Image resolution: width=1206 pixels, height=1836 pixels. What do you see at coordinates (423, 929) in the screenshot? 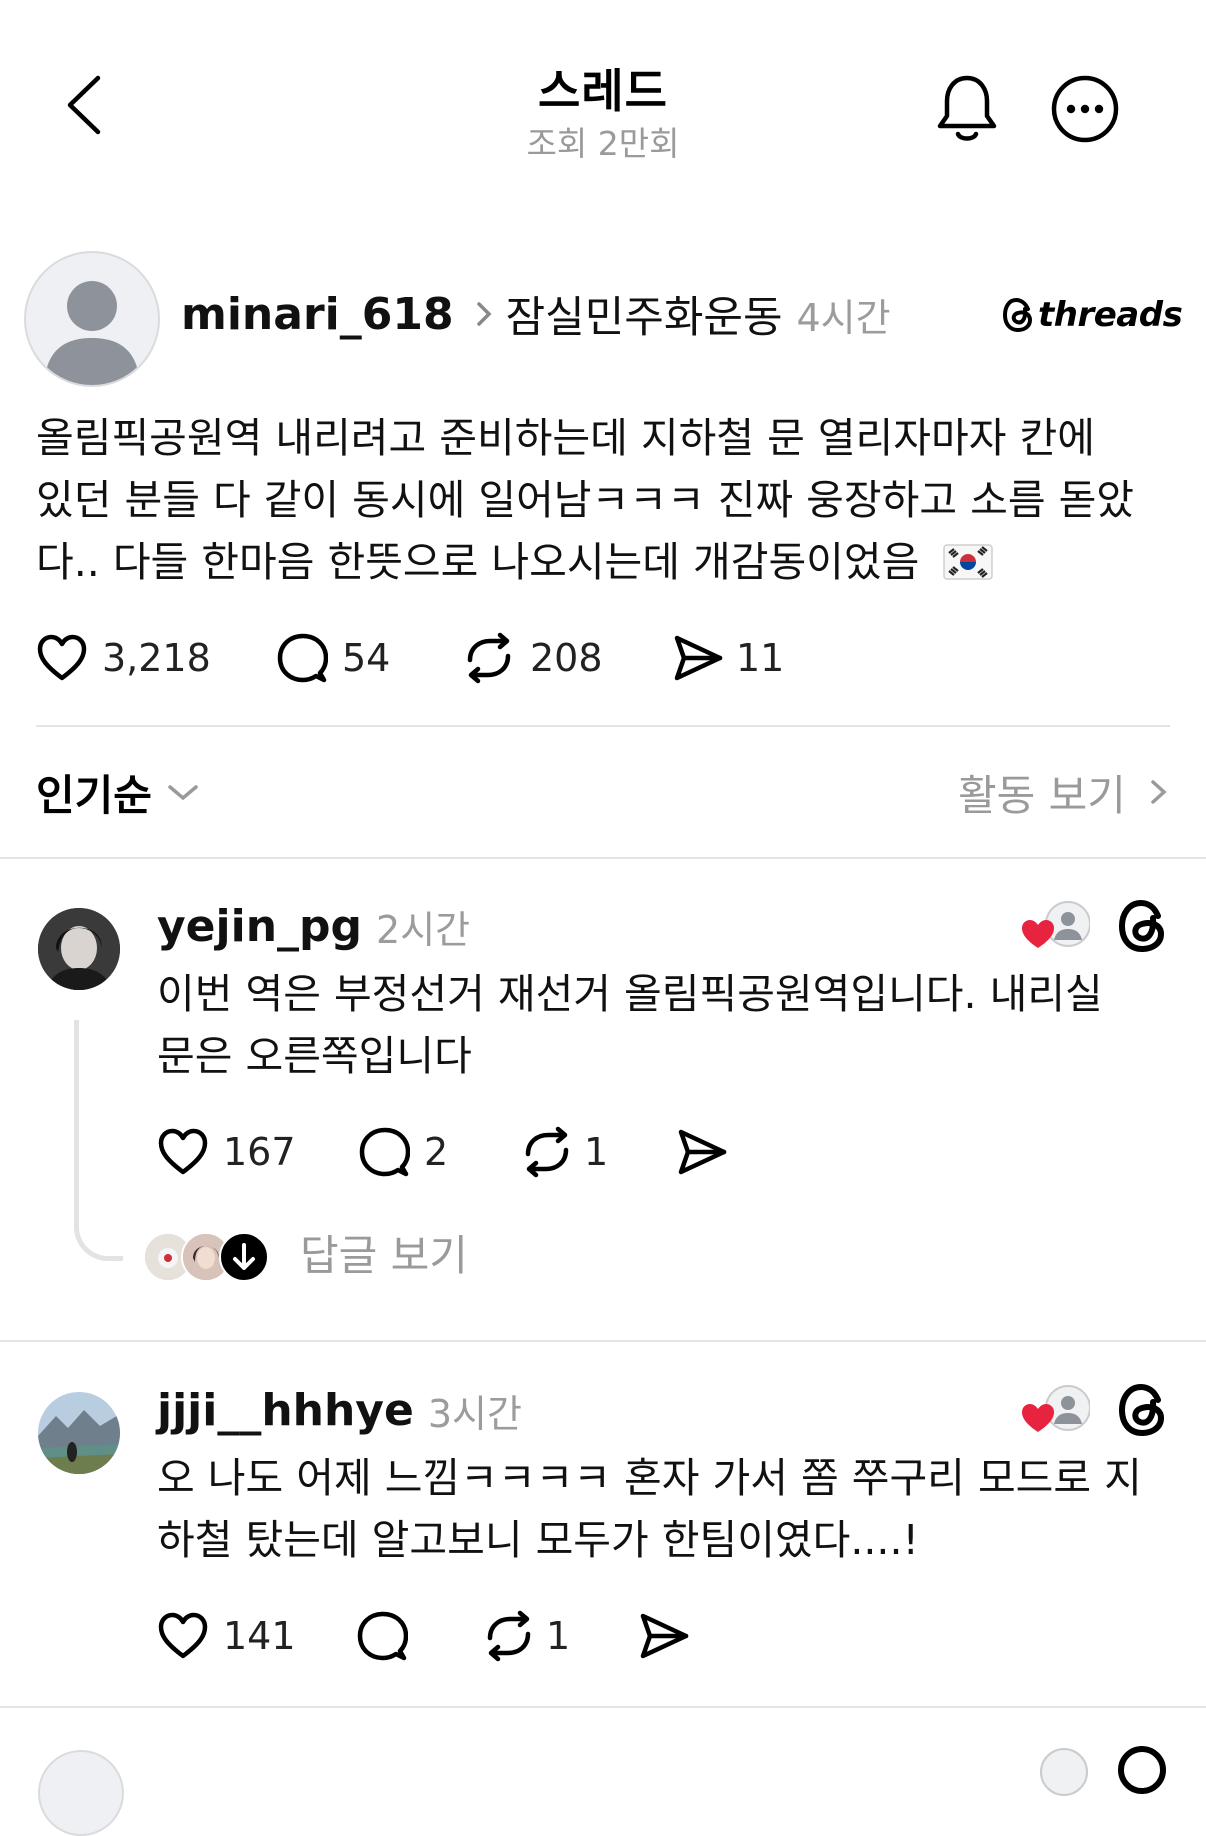
I see `comment-time: 2시간` at bounding box center [423, 929].